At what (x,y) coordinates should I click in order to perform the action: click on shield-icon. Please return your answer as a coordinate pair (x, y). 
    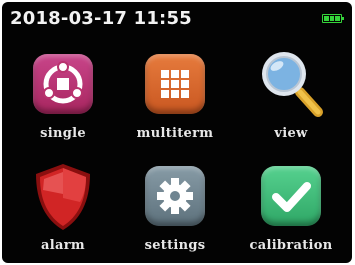
    Looking at the image, I should click on (63, 197).